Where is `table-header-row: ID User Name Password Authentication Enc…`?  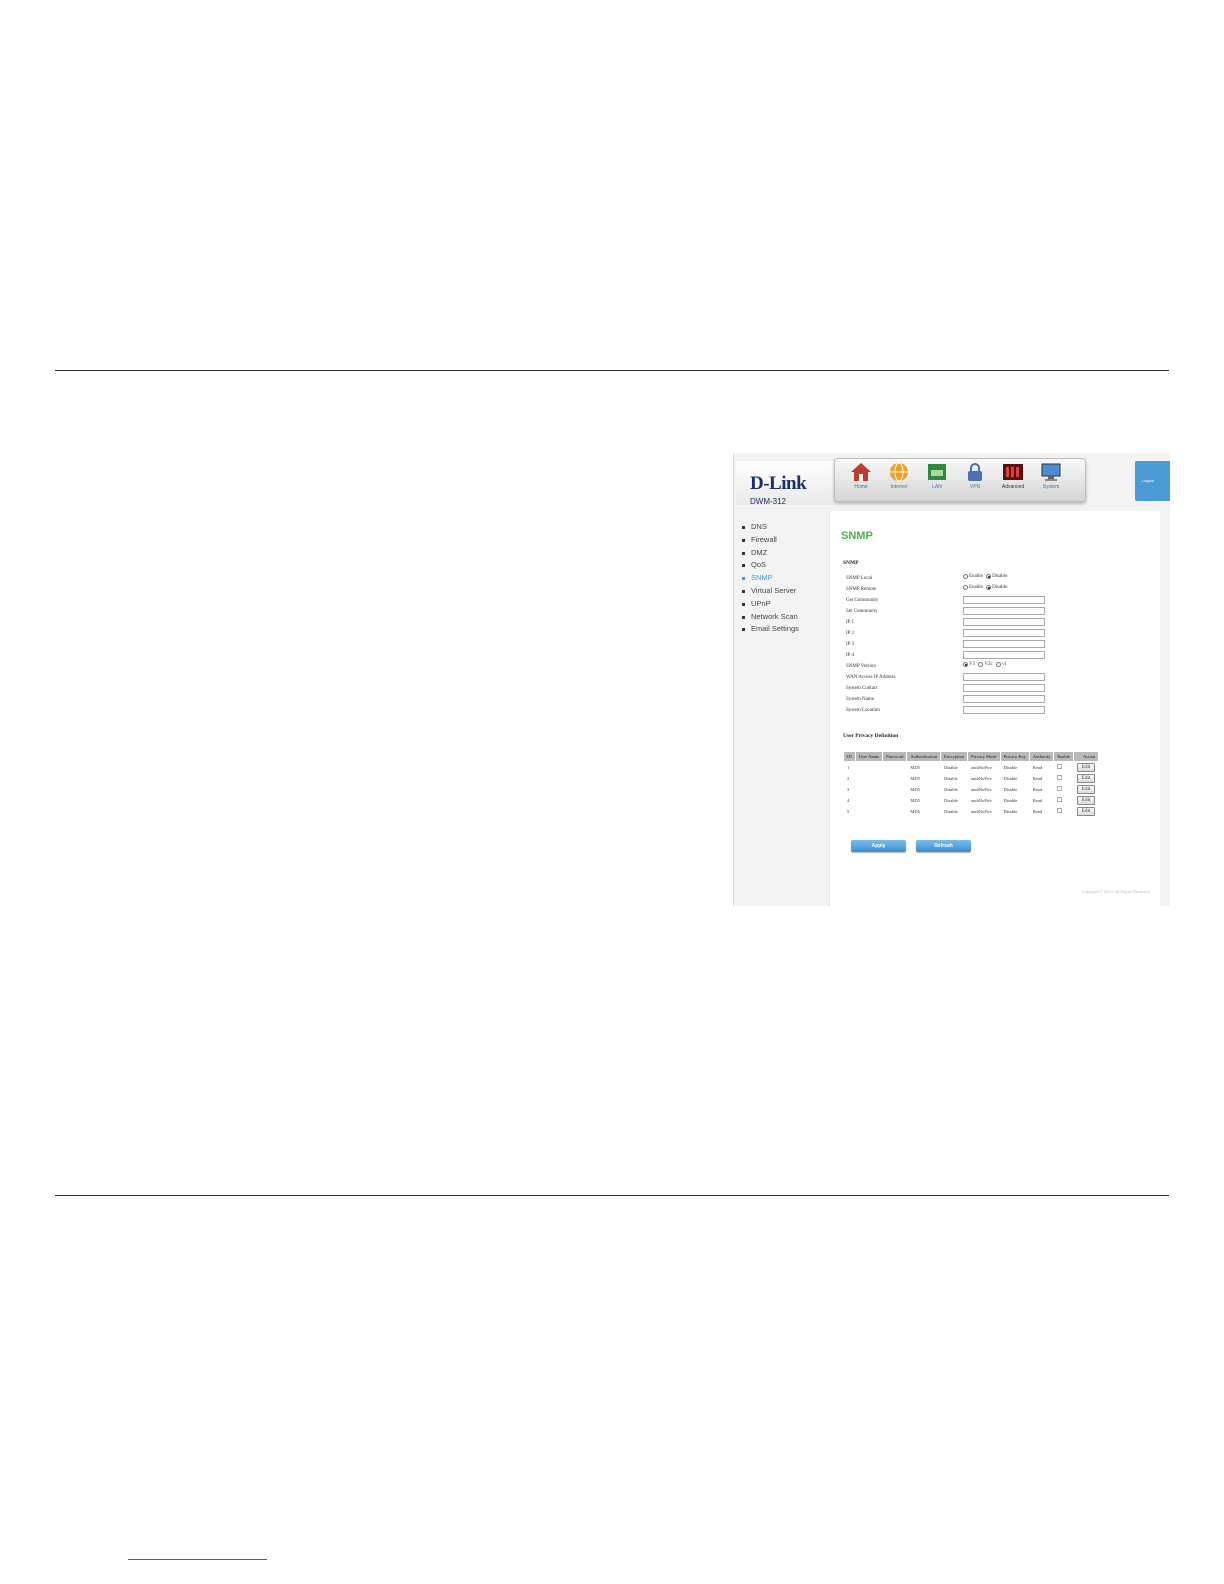 table-header-row: ID User Name Password Authentication Enc… is located at coordinates (971, 756).